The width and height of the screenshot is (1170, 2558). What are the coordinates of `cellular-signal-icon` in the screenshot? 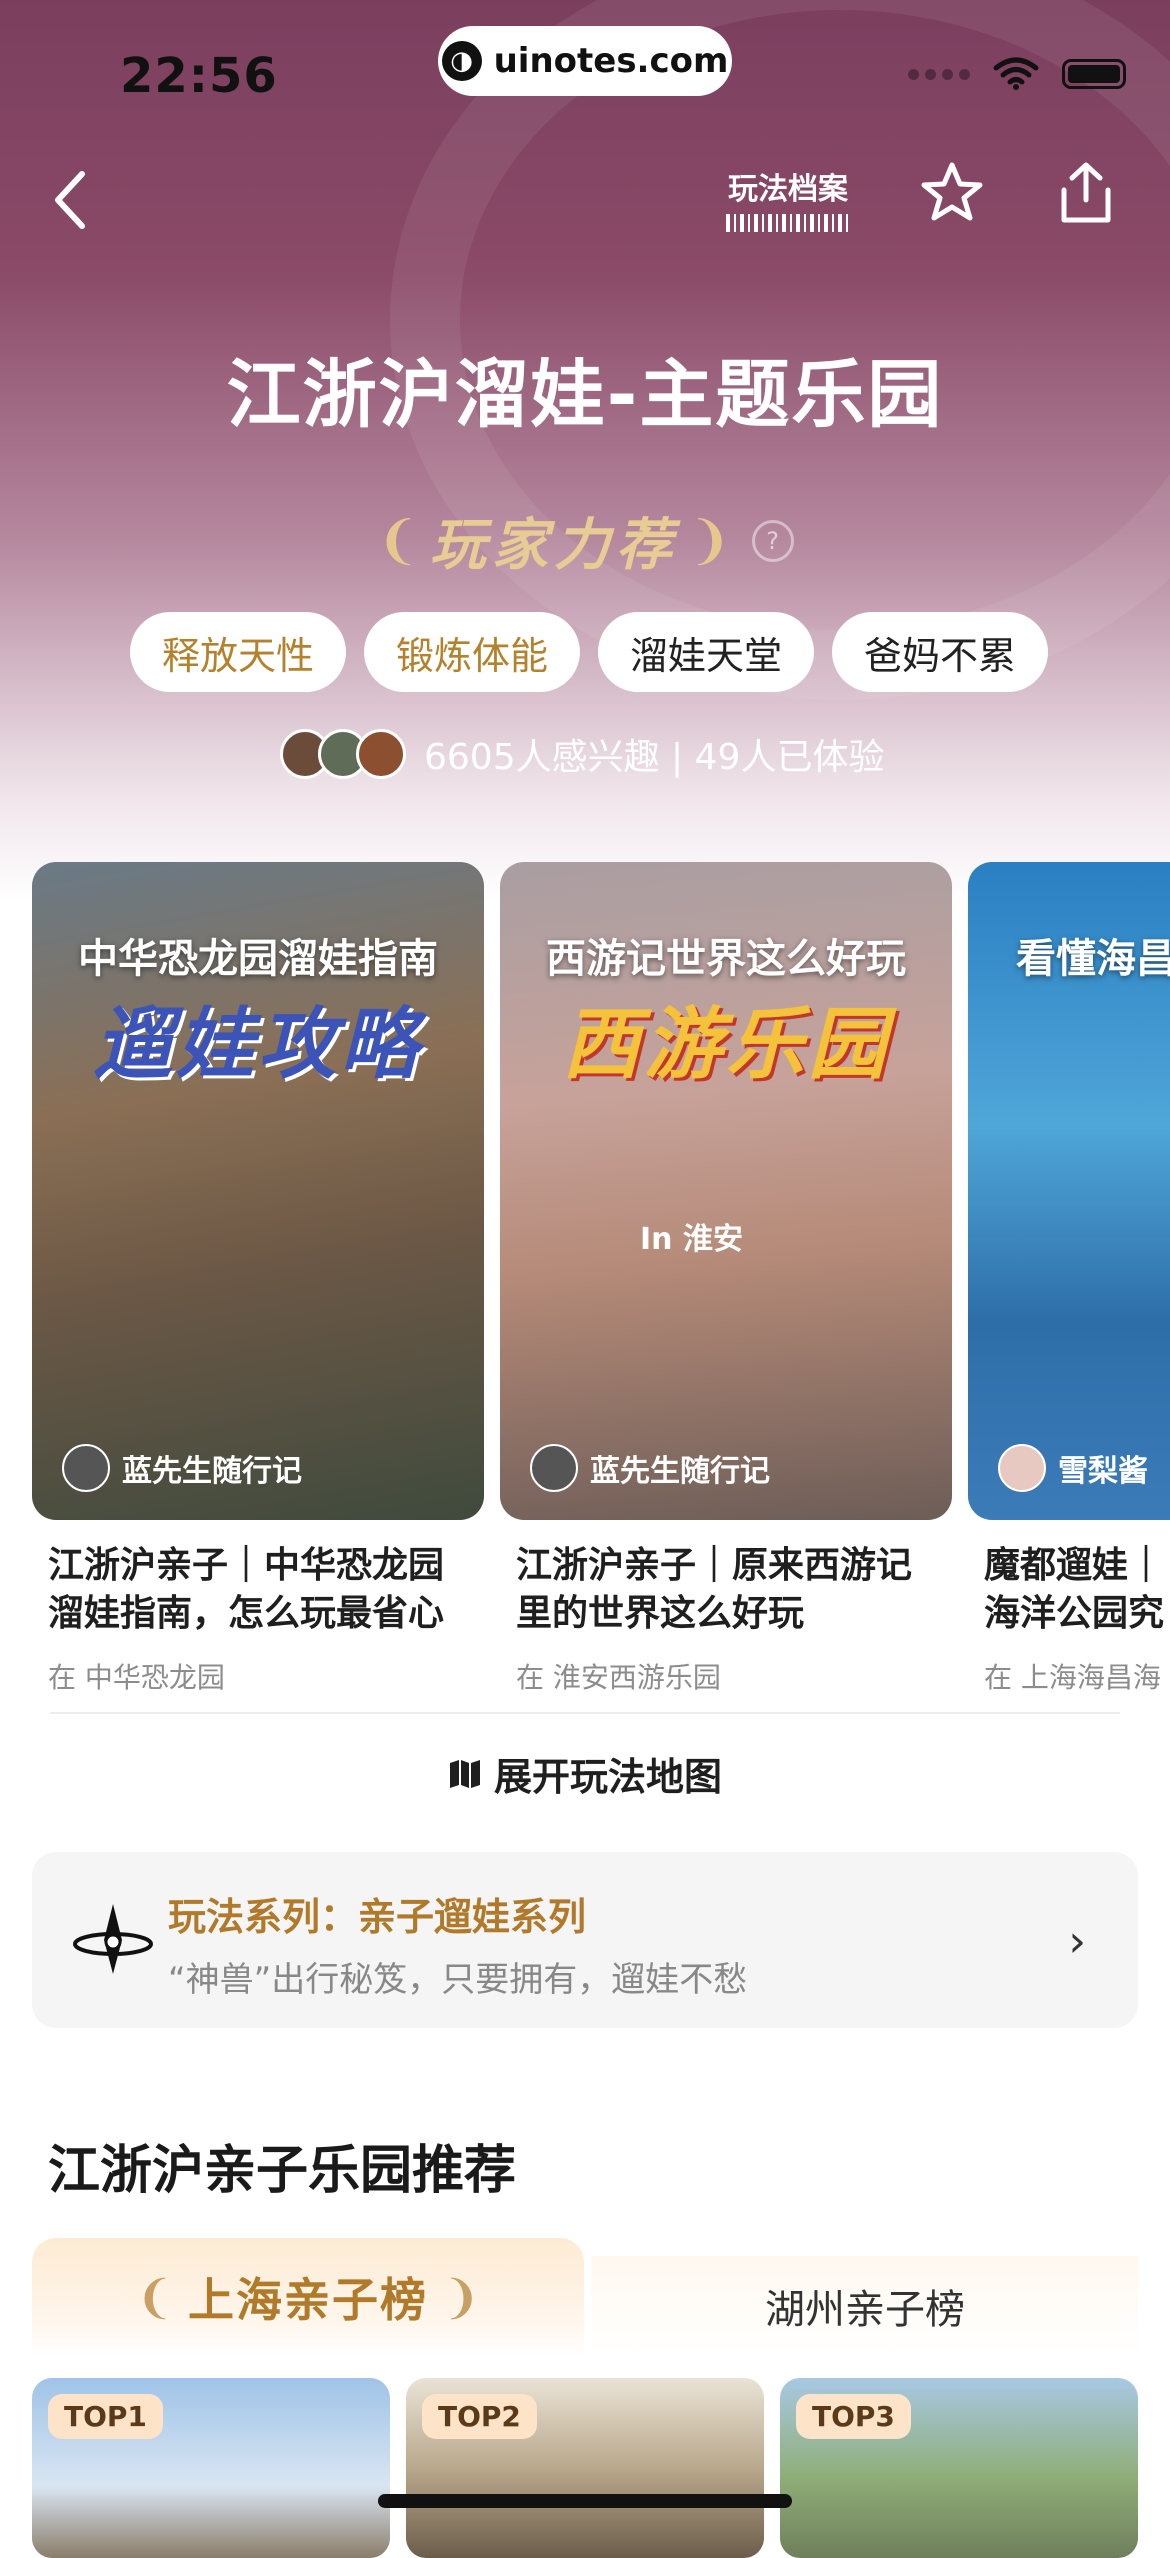 It's located at (939, 74).